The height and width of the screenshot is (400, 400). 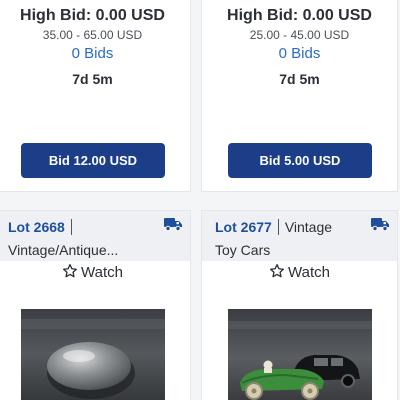 What do you see at coordinates (308, 227) in the screenshot?
I see `lot-category: Vintage` at bounding box center [308, 227].